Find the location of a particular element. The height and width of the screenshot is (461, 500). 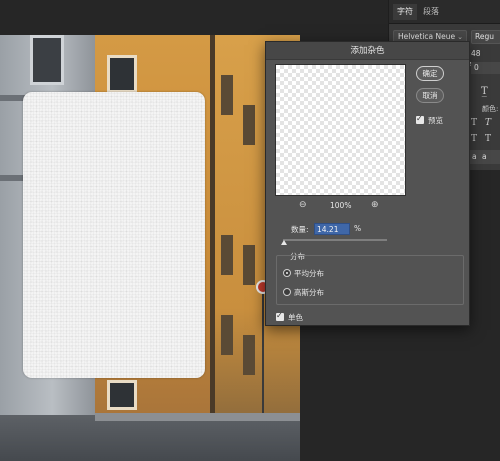

superscript-icon: T is located at coordinates (474, 139).